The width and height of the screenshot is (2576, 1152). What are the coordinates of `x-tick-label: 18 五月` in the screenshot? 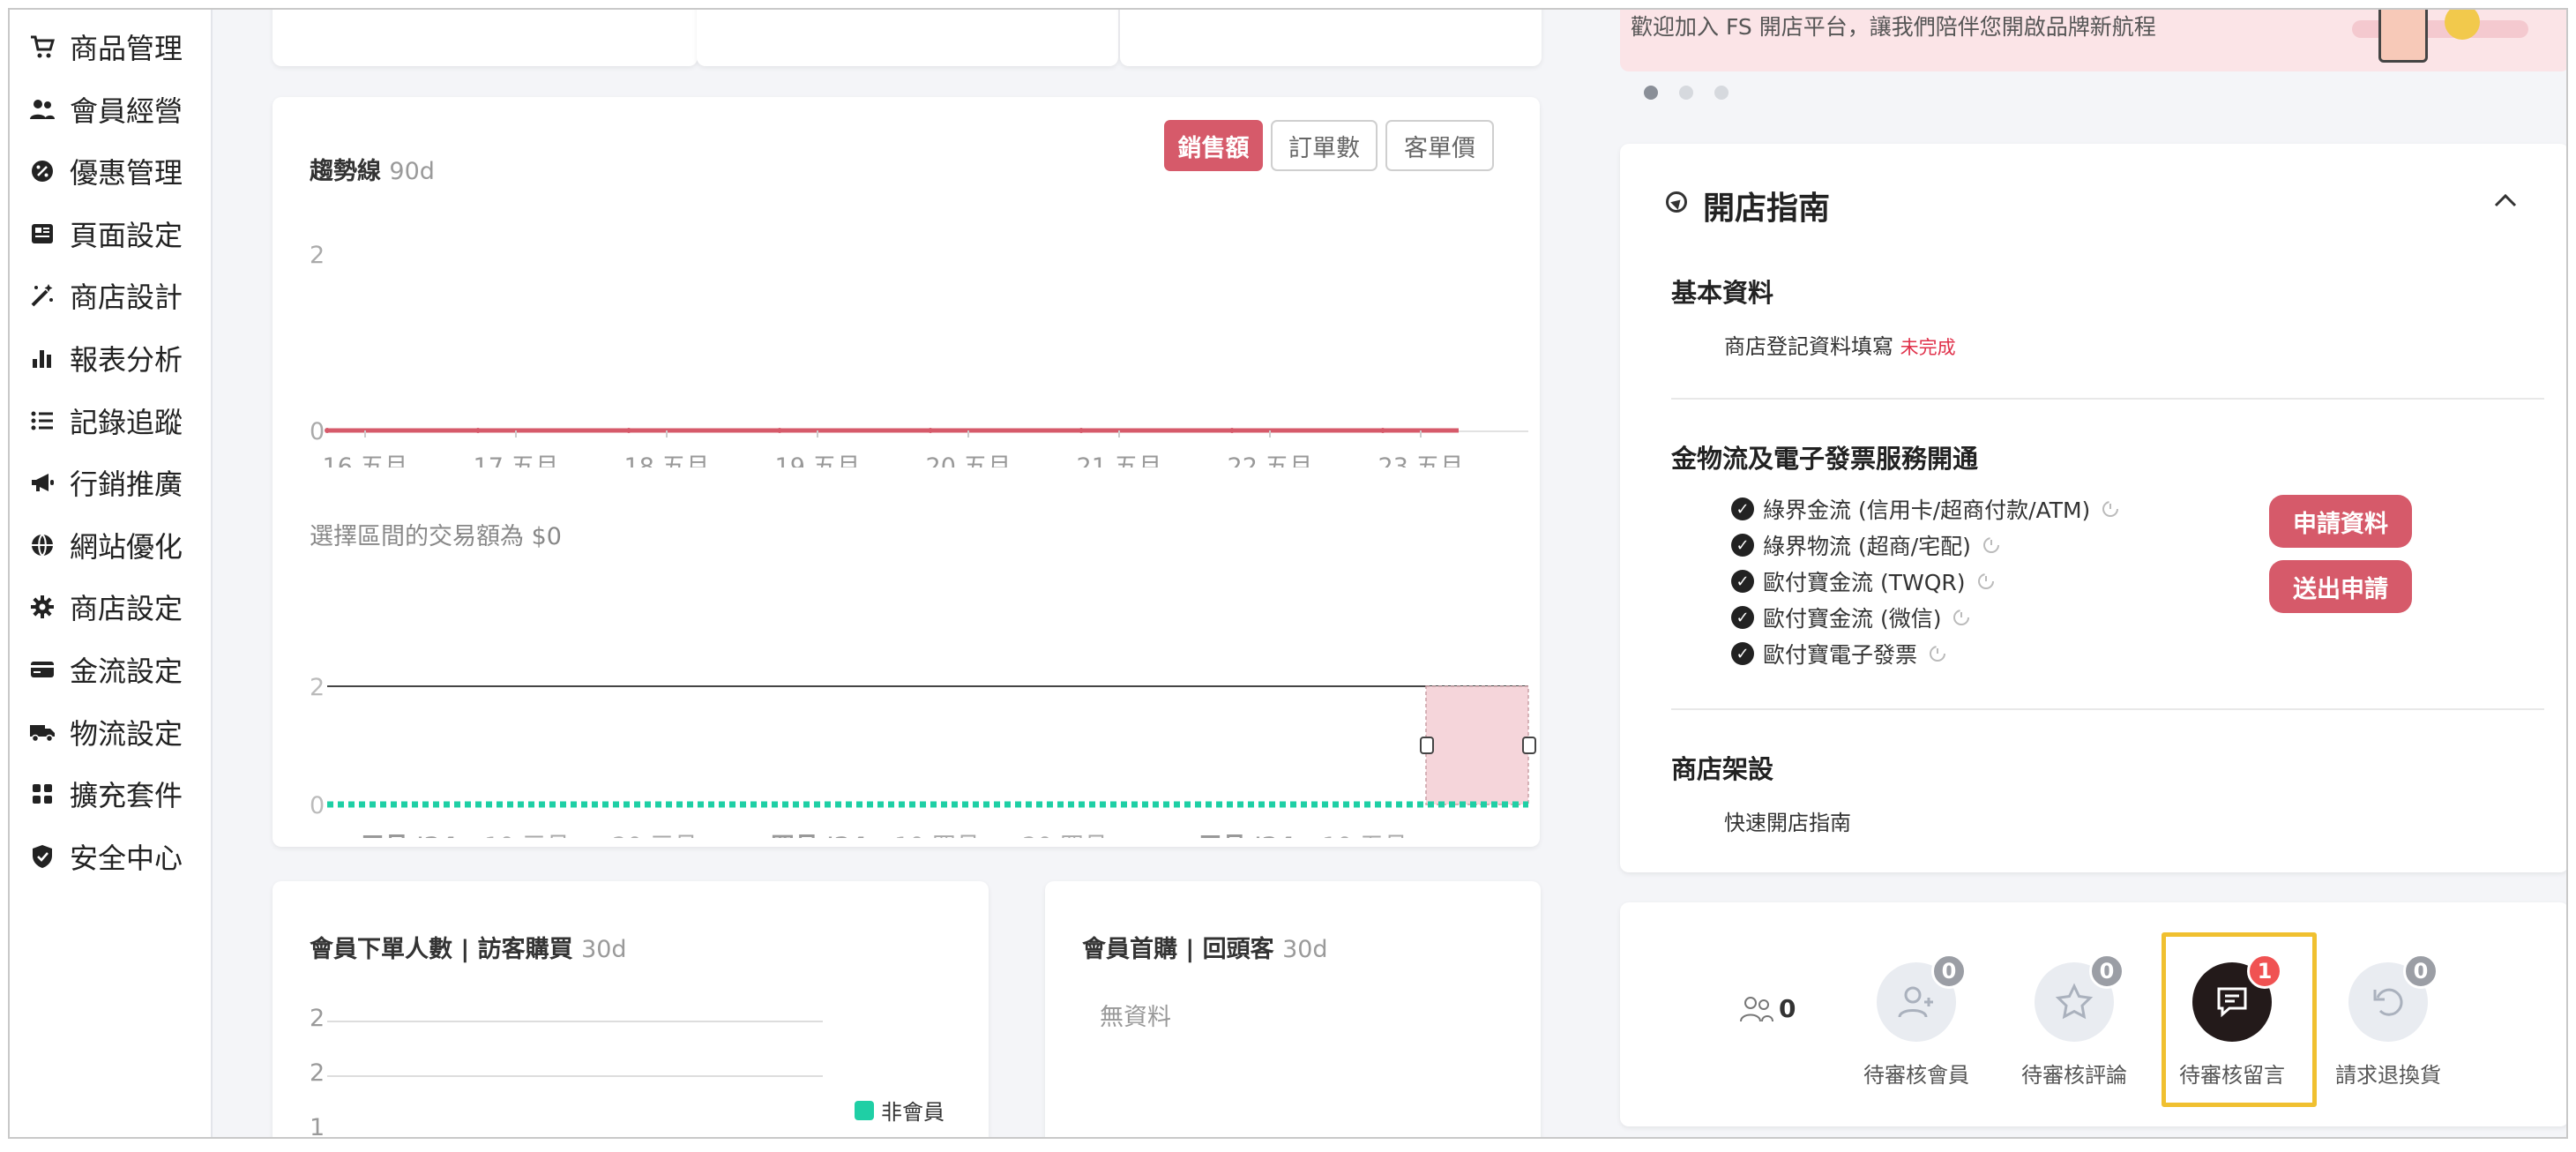 It's located at (667, 460).